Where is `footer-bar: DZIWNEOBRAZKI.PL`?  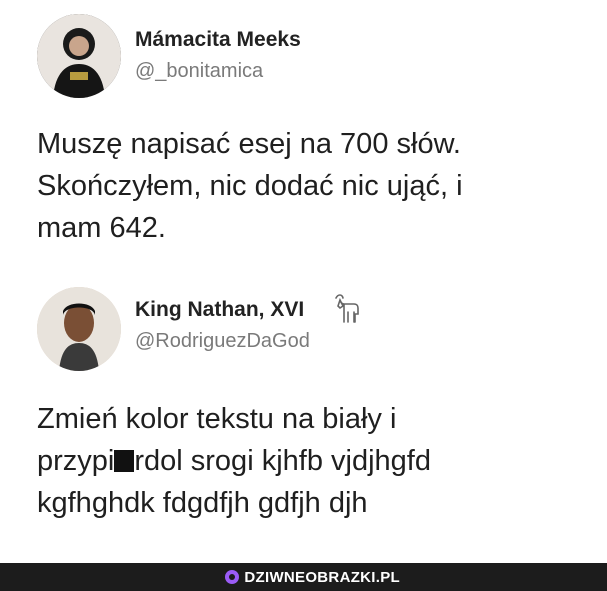
footer-bar: DZIWNEOBRAZKI.PL is located at coordinates (303, 577).